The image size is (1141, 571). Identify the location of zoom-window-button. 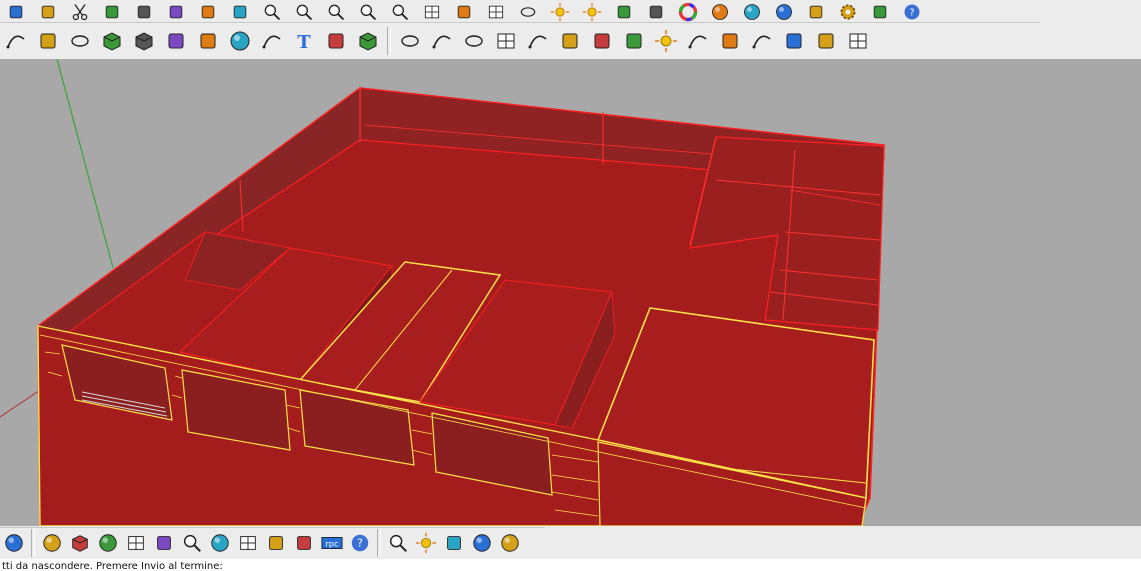
(304, 11).